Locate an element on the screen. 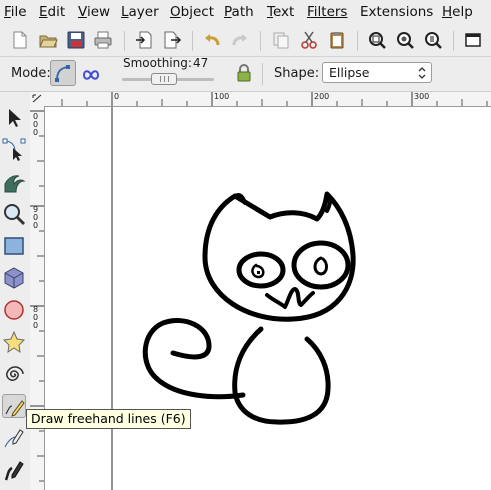 This screenshot has width=491, height=490. menu-view-mnemonic: V is located at coordinates (82, 12).